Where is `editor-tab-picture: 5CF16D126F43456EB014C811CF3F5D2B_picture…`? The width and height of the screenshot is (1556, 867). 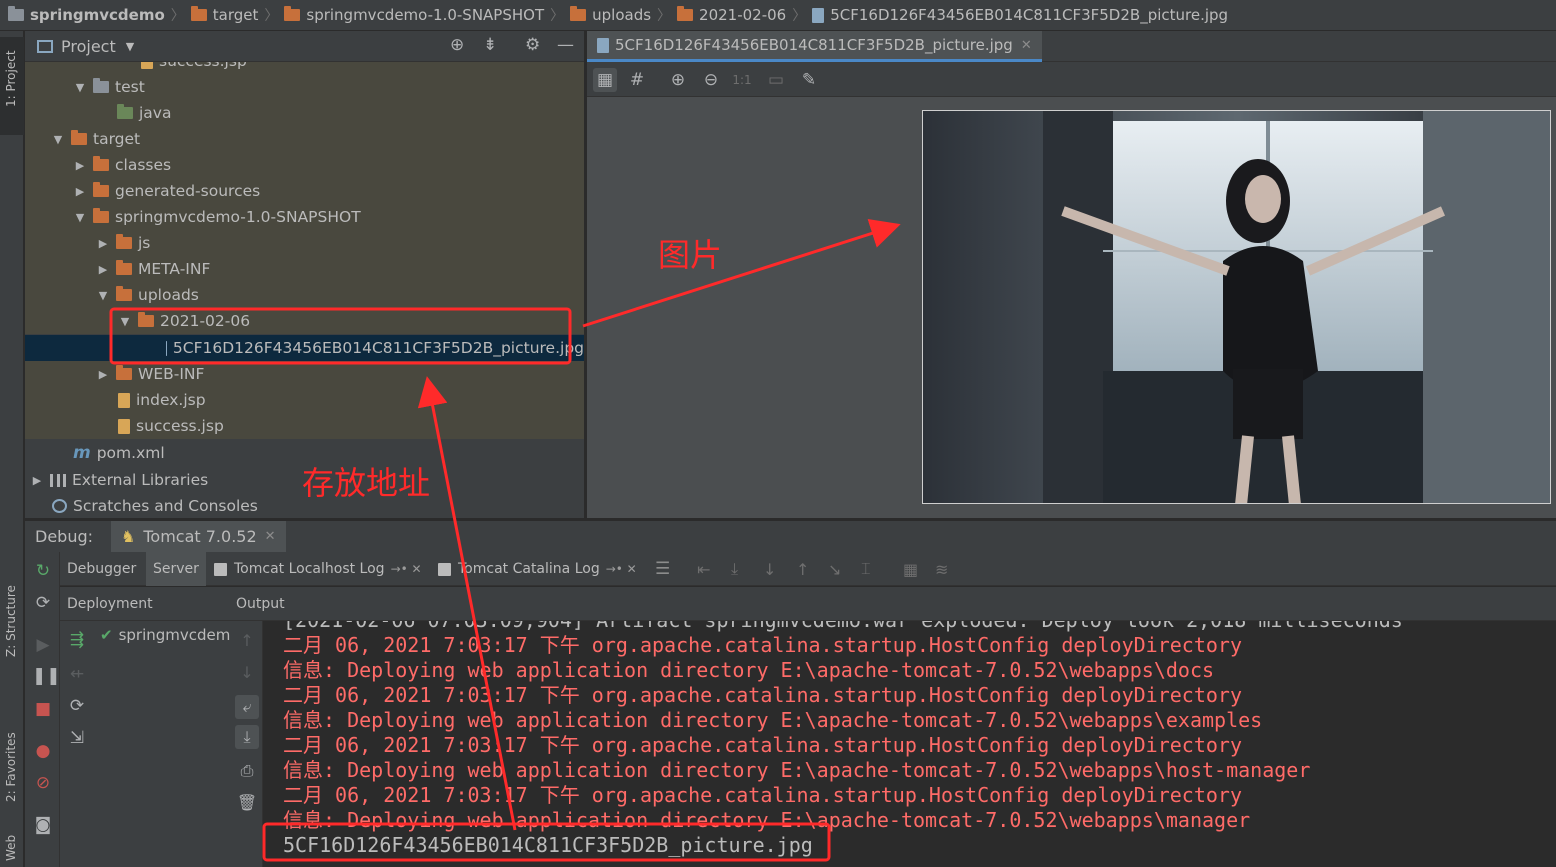
editor-tab-picture: 5CF16D126F43456EB014C811CF3F5D2B_picture… is located at coordinates (814, 46).